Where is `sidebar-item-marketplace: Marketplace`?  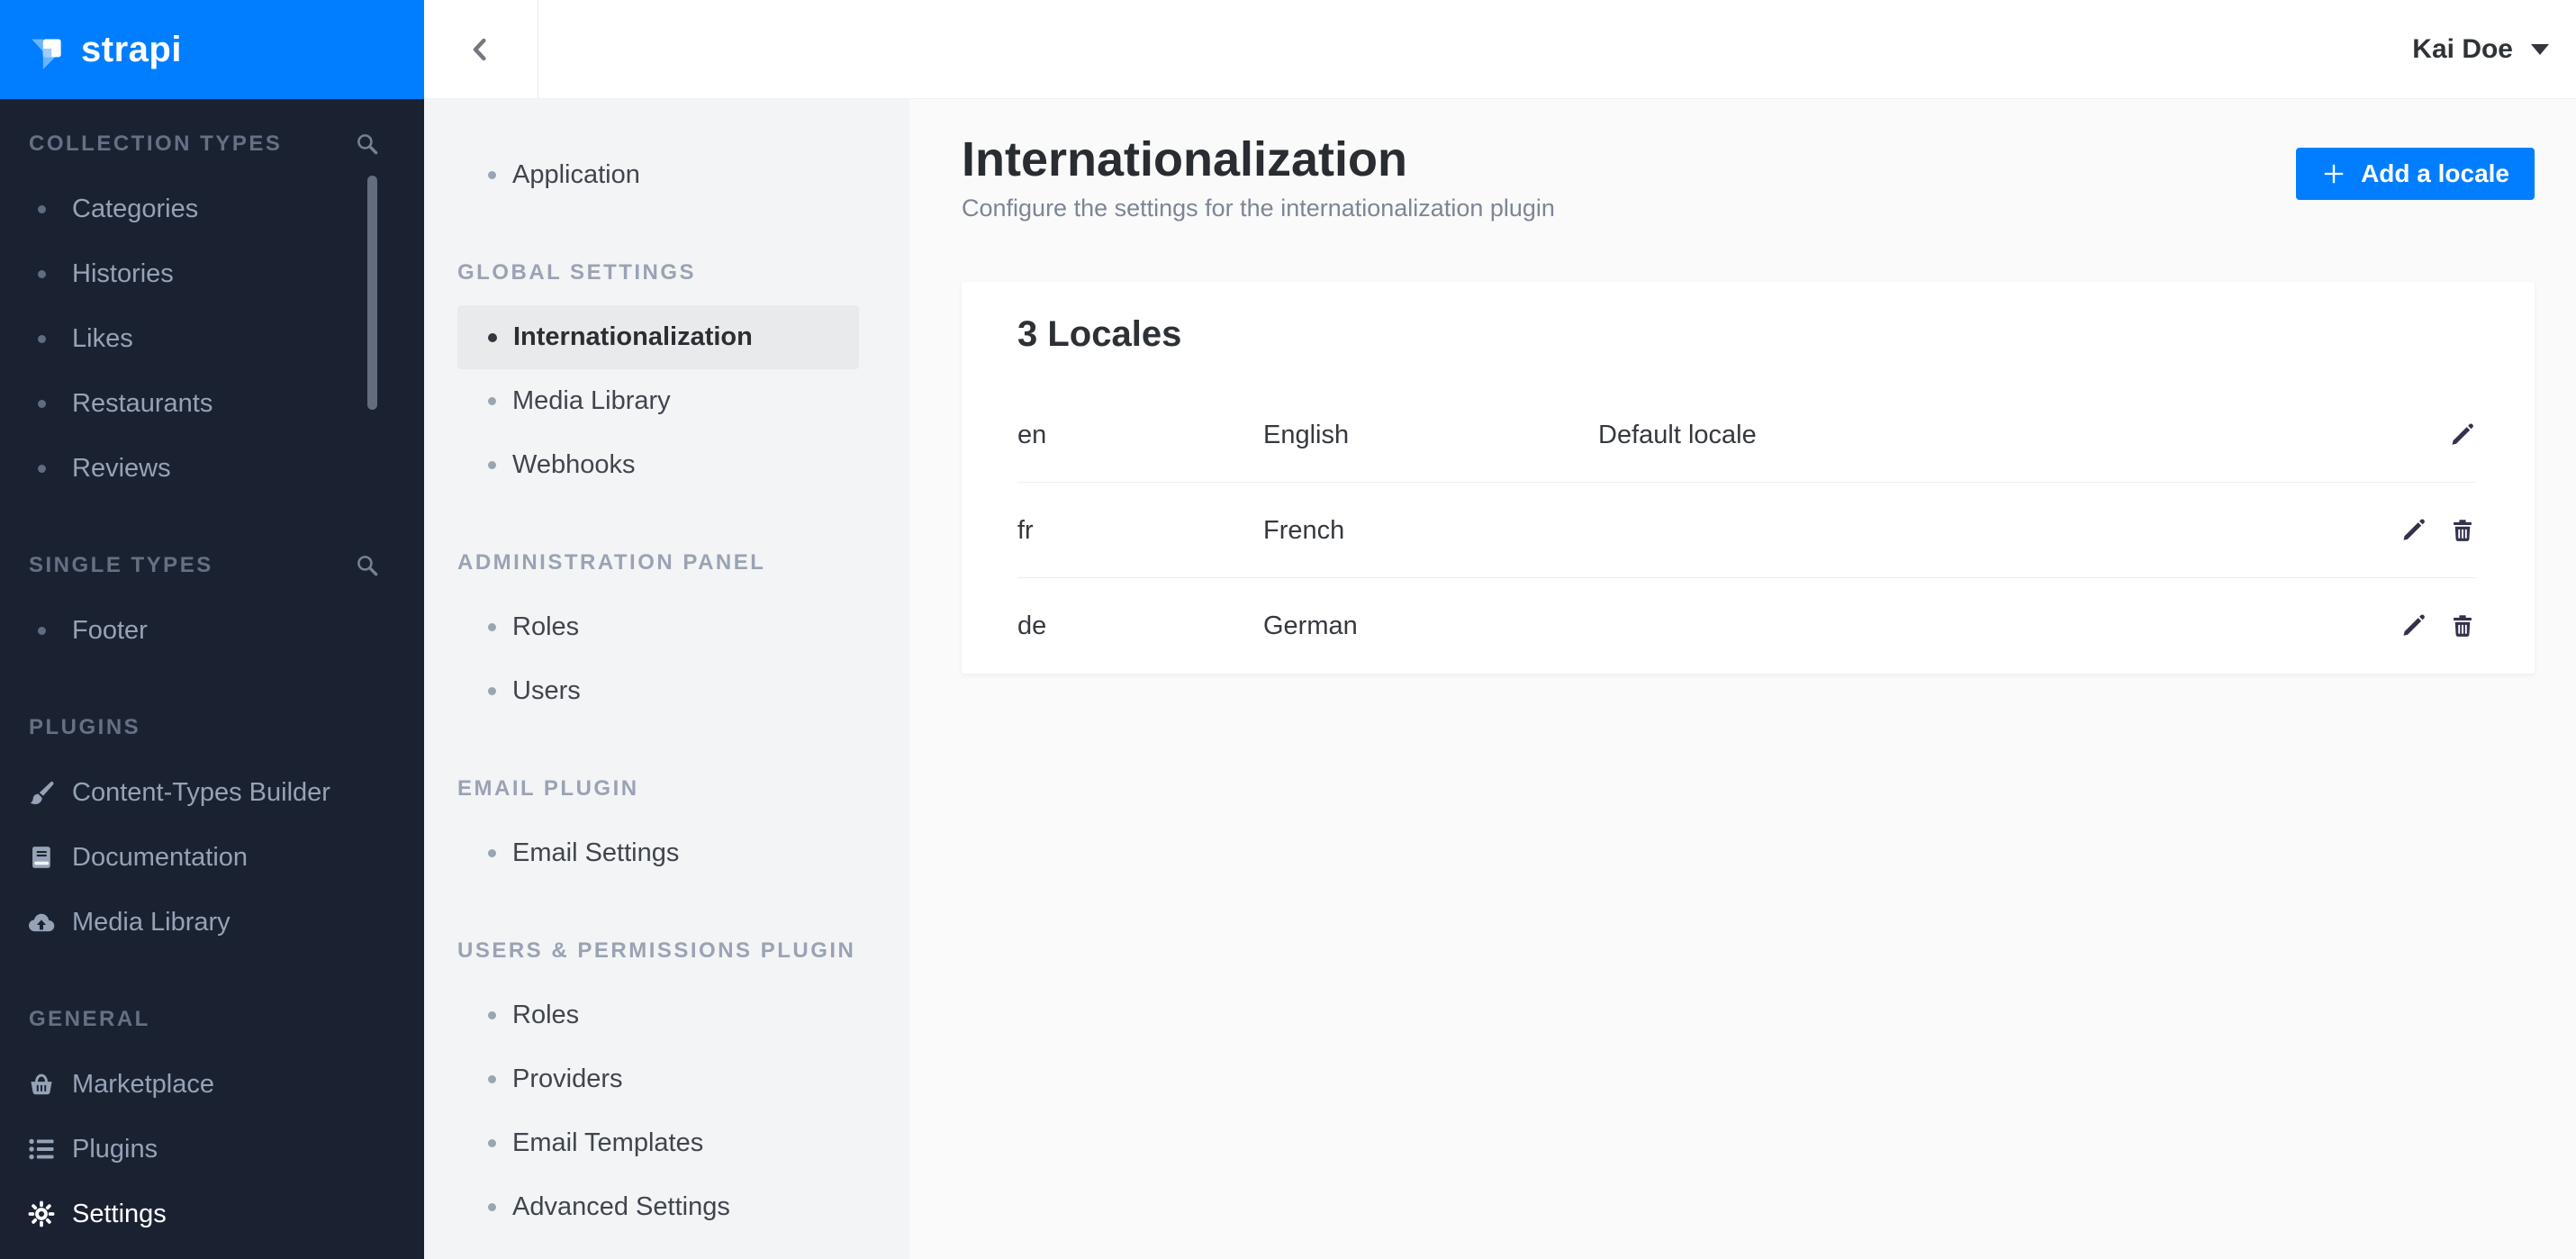
sidebar-item-marketplace: Marketplace is located at coordinates (212, 1084).